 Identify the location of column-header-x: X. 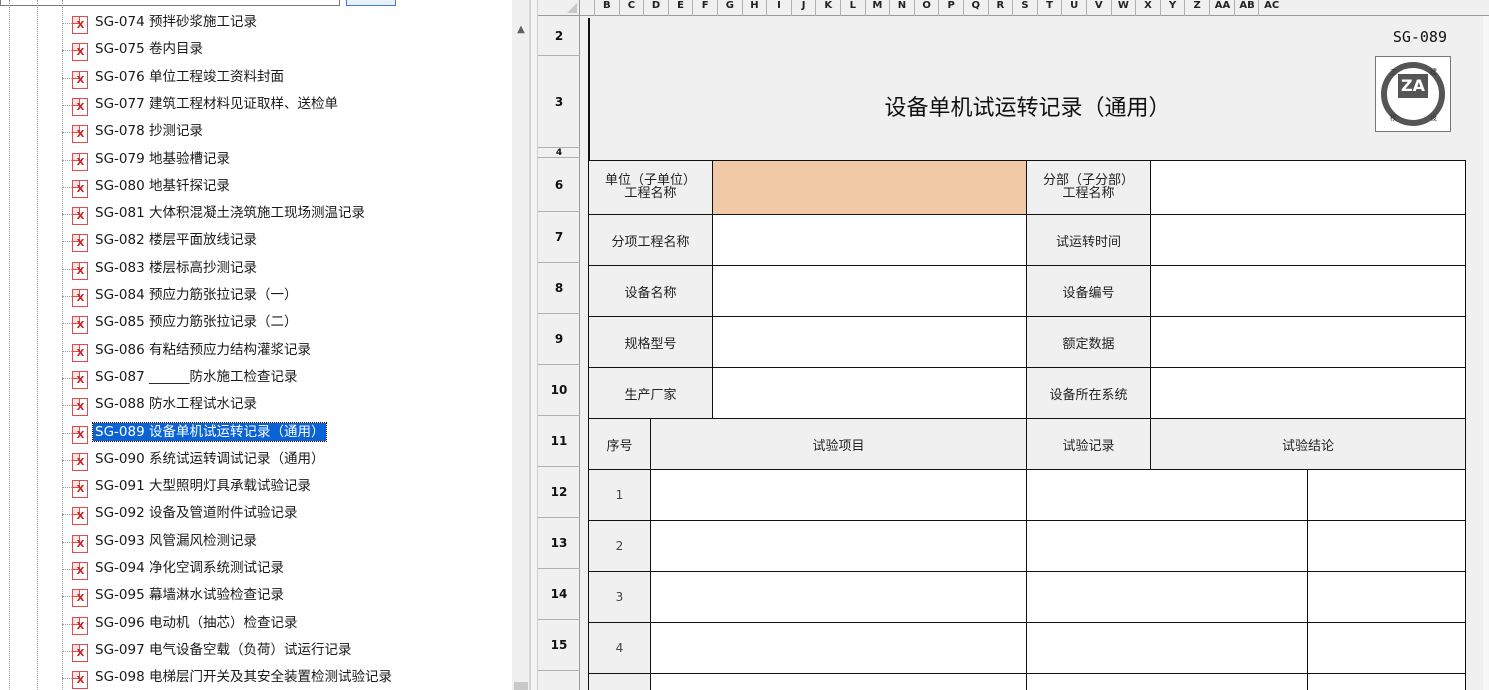
(1147, 8).